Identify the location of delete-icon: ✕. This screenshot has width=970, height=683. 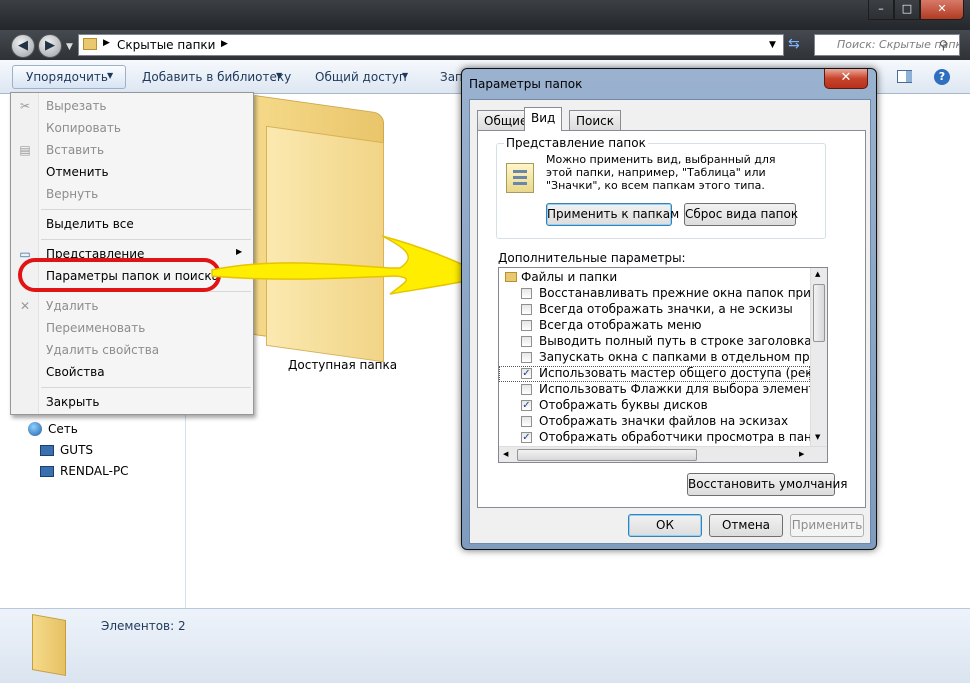
(25, 306).